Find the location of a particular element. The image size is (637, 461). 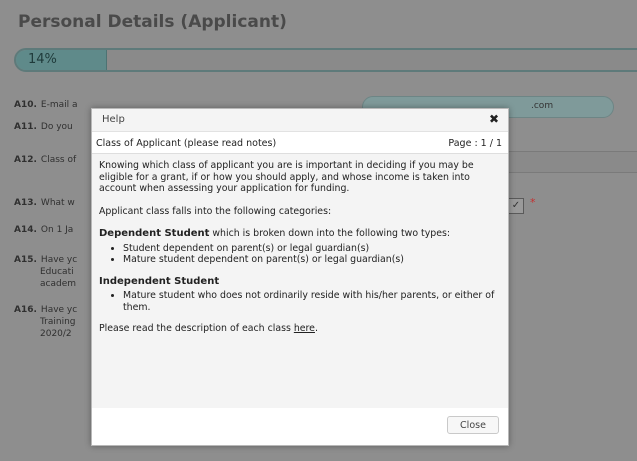

email-field-value: .com is located at coordinates (542, 106).